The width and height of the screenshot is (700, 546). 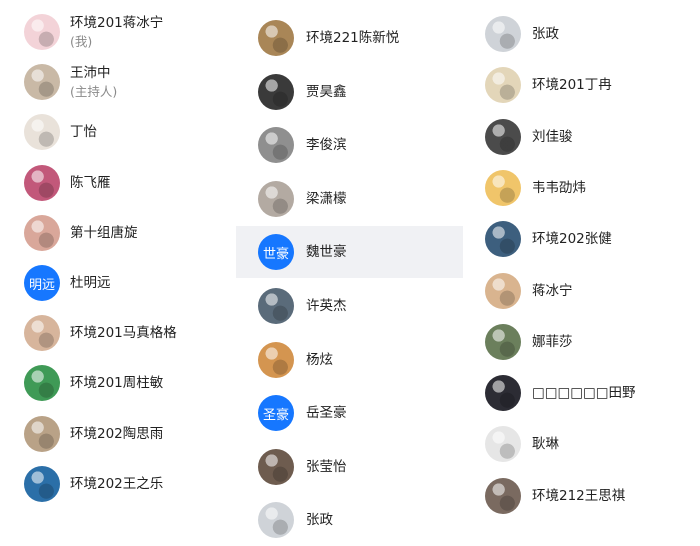 I want to click on avatar-initials: 世豪, so click(x=275, y=254).